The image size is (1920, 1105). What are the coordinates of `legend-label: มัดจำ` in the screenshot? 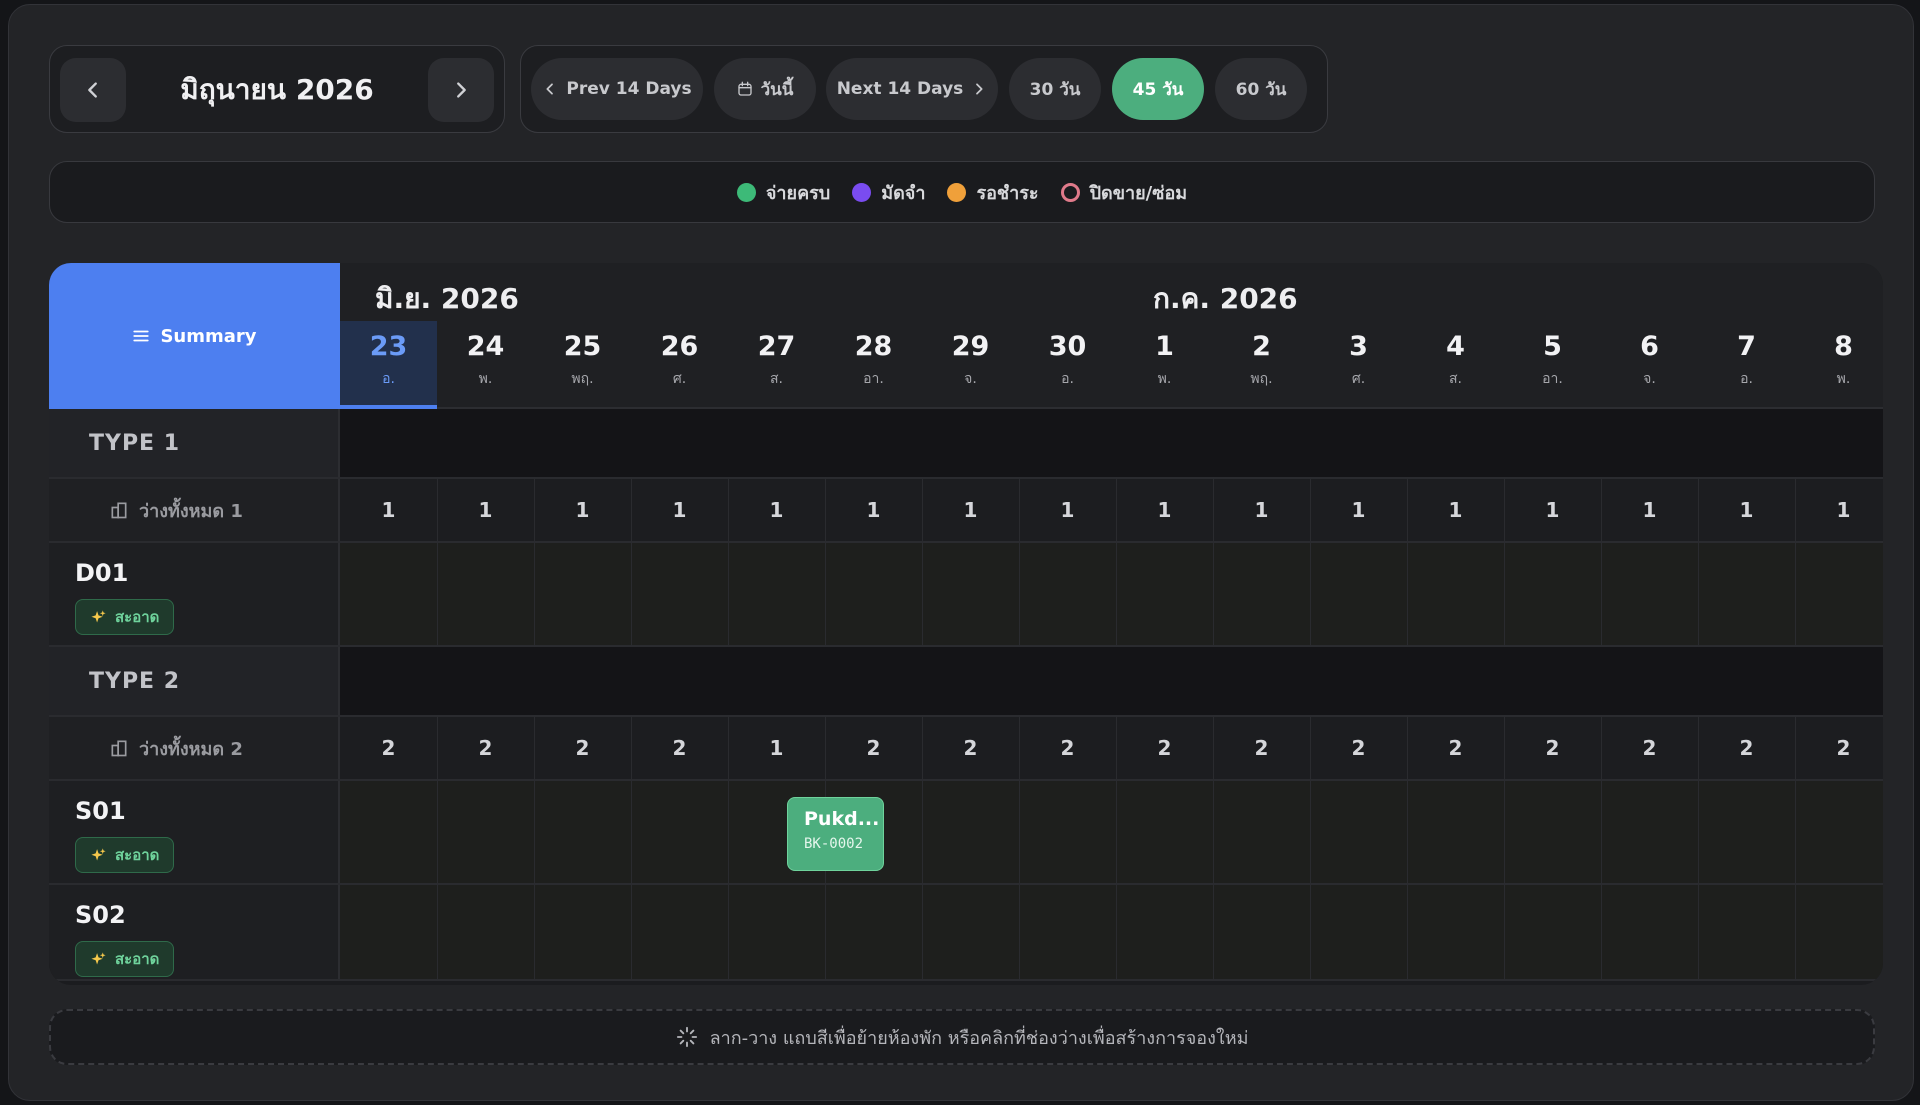 It's located at (903, 193).